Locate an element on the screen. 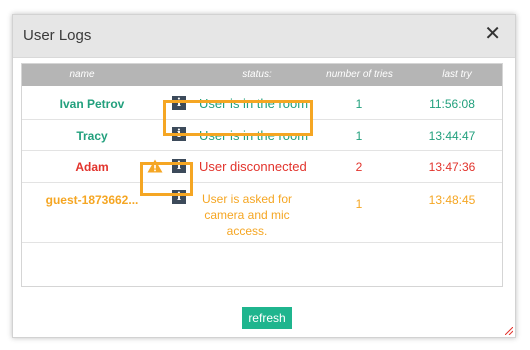  dialog-title: User Logs is located at coordinates (57, 35).